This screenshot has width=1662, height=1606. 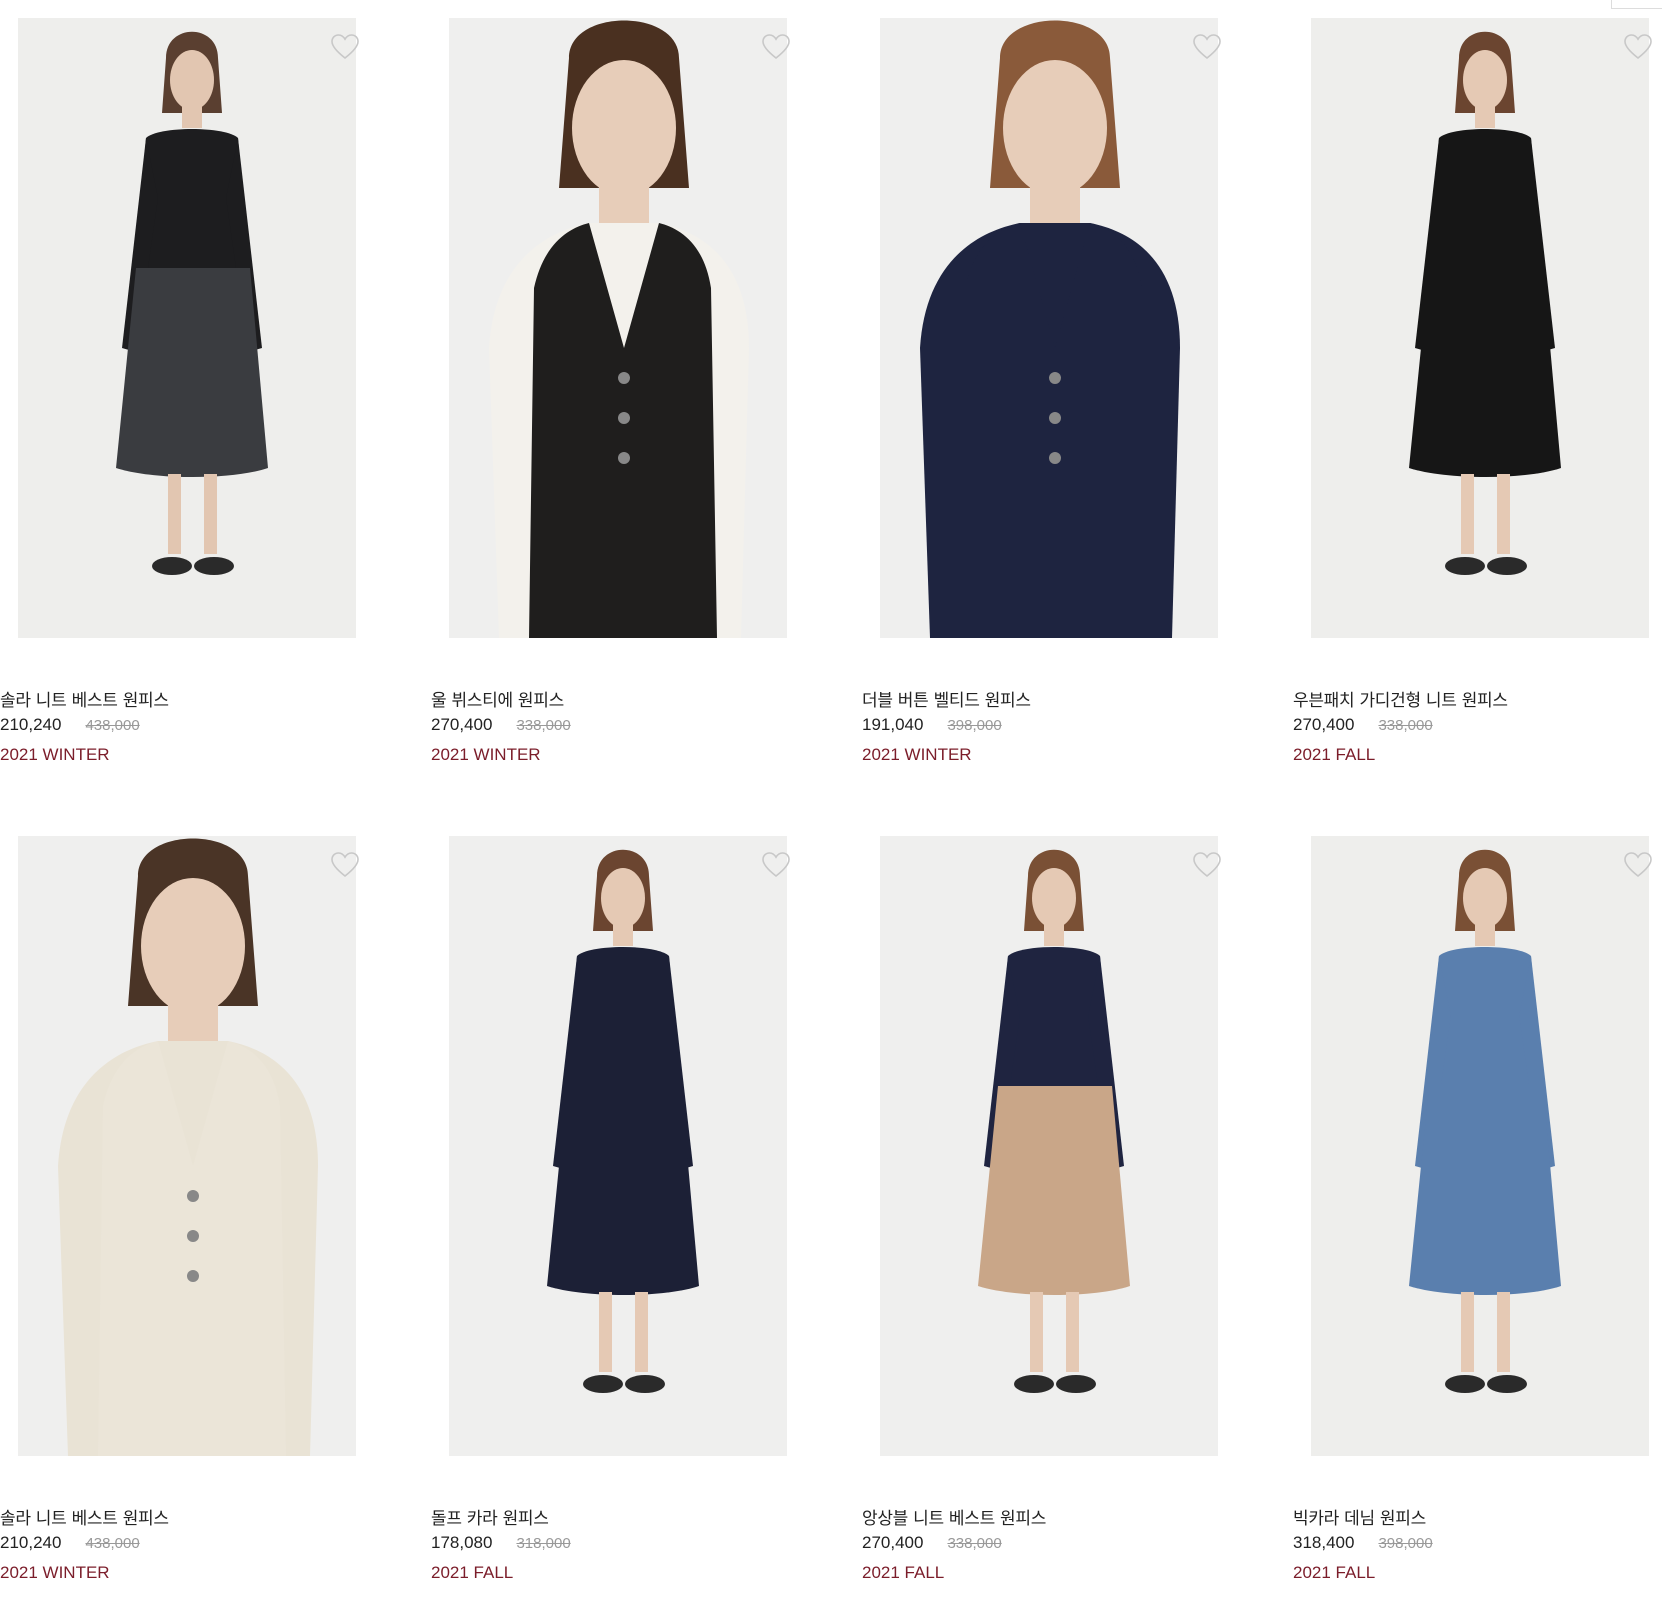 I want to click on product-name: 울 뷔스티에 원피스, so click(x=497, y=698).